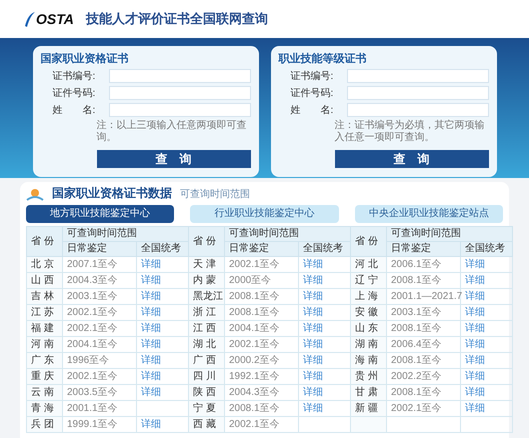  Describe the element at coordinates (172, 132) in the screenshot. I see `note-text: 注：以上三项输入任意两项即可查询。` at that location.